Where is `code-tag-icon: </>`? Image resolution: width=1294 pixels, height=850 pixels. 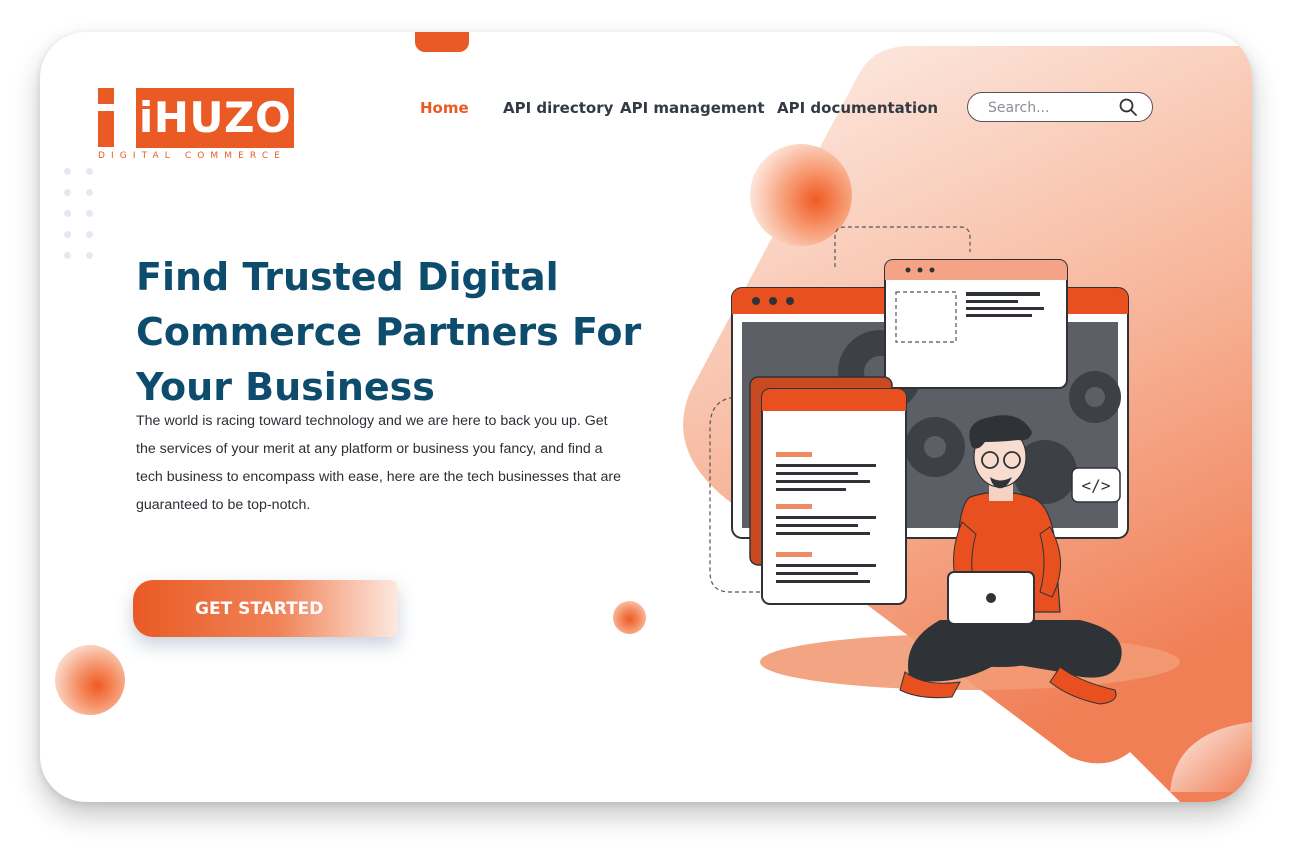 code-tag-icon: </> is located at coordinates (1096, 485).